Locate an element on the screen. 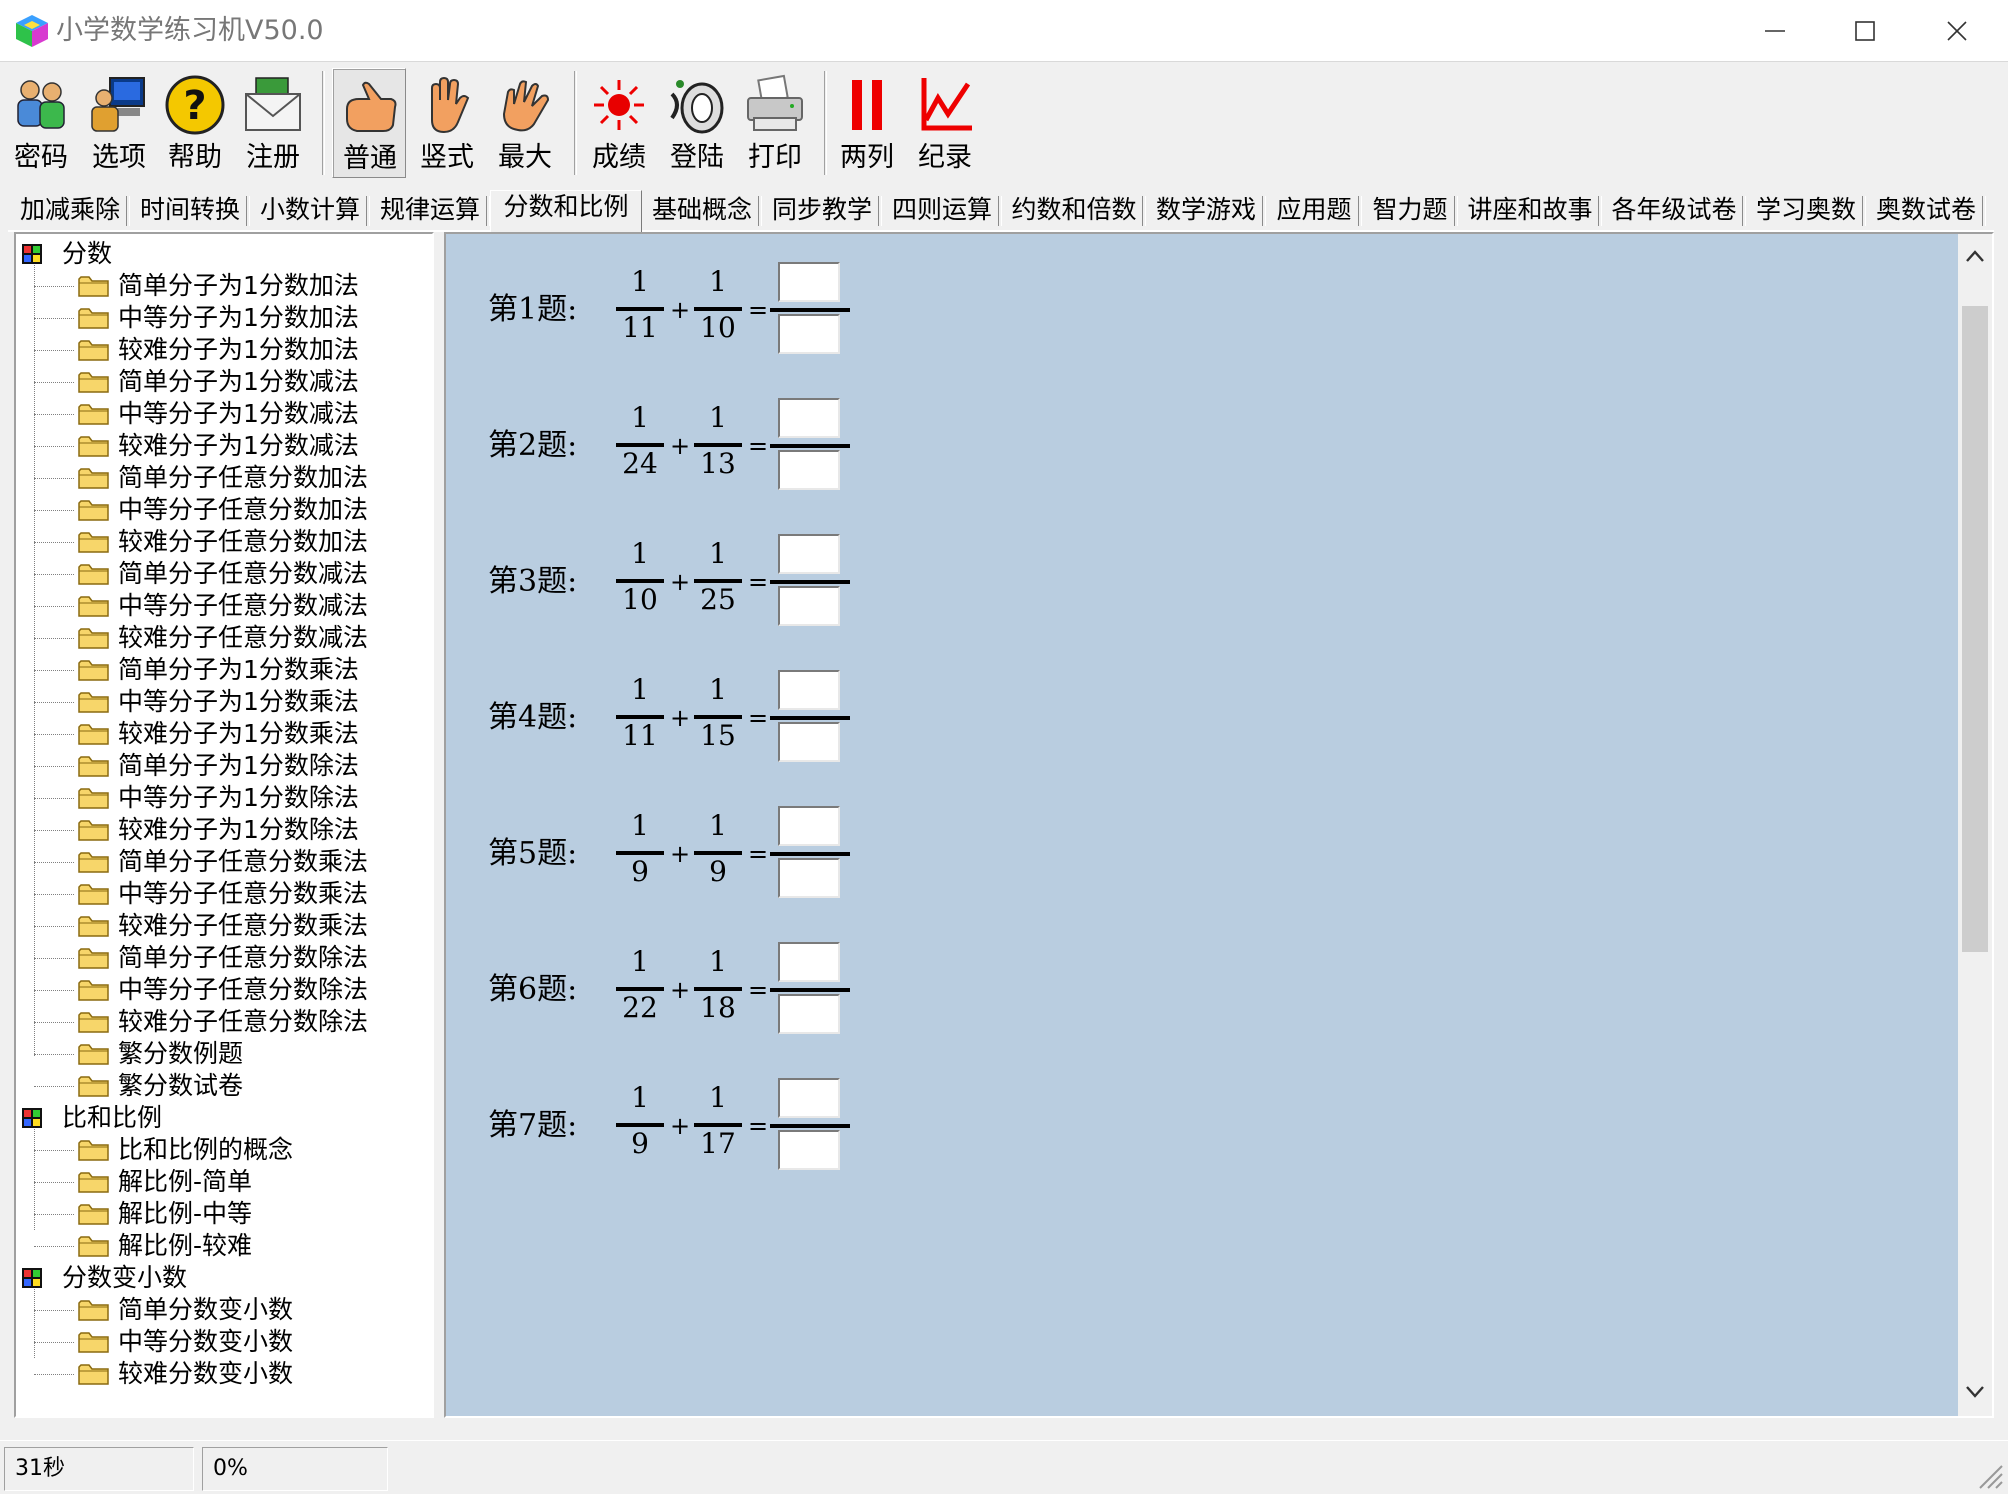 This screenshot has height=1494, width=2008. tab-time-conversion: 时间转换 is located at coordinates (191, 211).